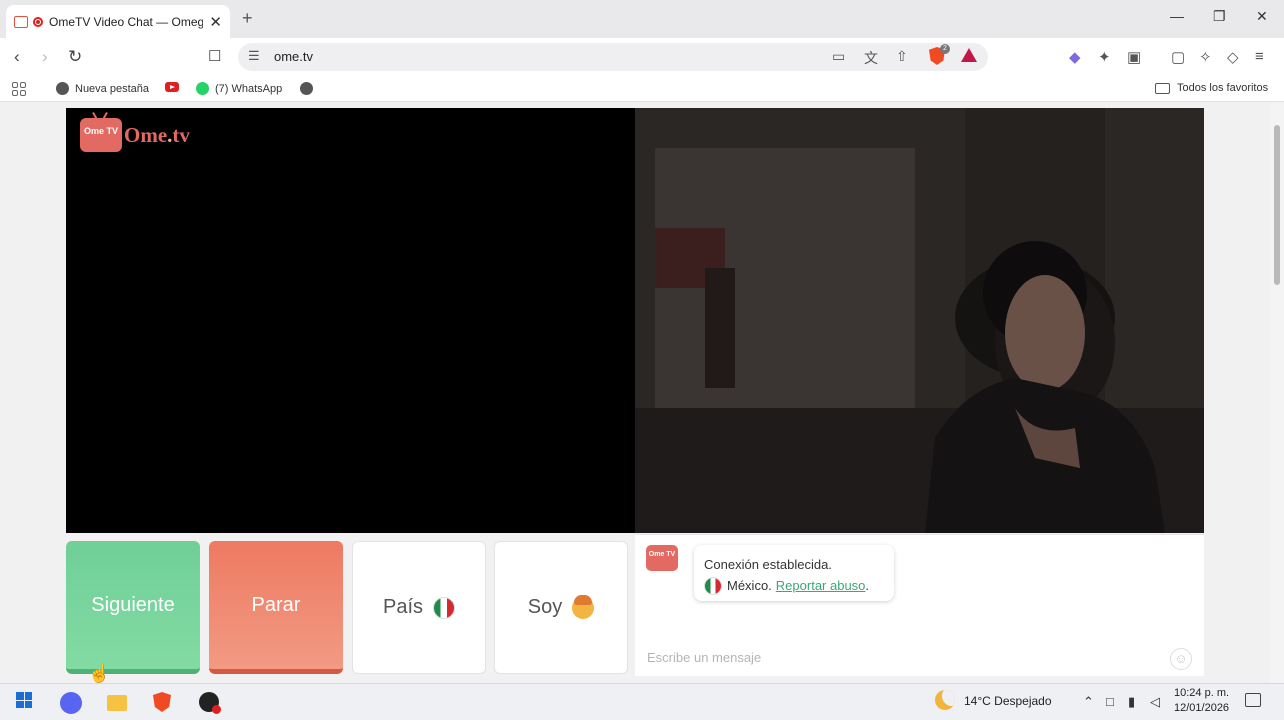  Describe the element at coordinates (871, 58) in the screenshot. I see `translate-icon: 文` at that location.